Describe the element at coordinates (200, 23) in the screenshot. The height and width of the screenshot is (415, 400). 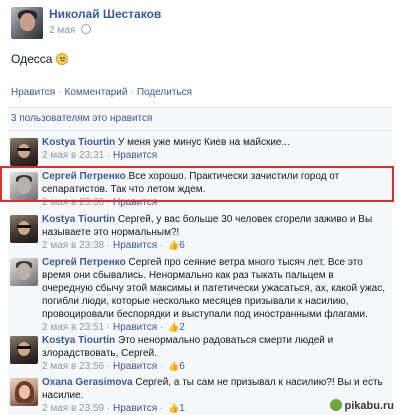
I see `post-header: Николай Шестаков 2 мая` at that location.